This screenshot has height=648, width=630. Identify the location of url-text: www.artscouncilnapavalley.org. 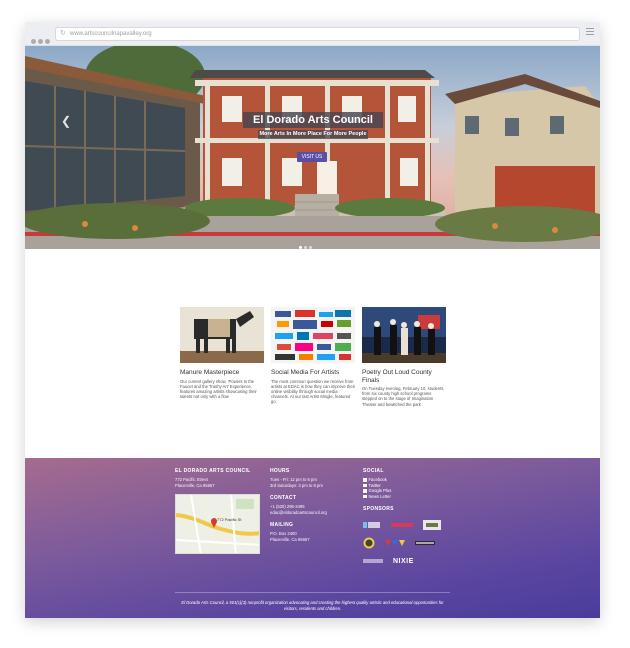
(111, 34).